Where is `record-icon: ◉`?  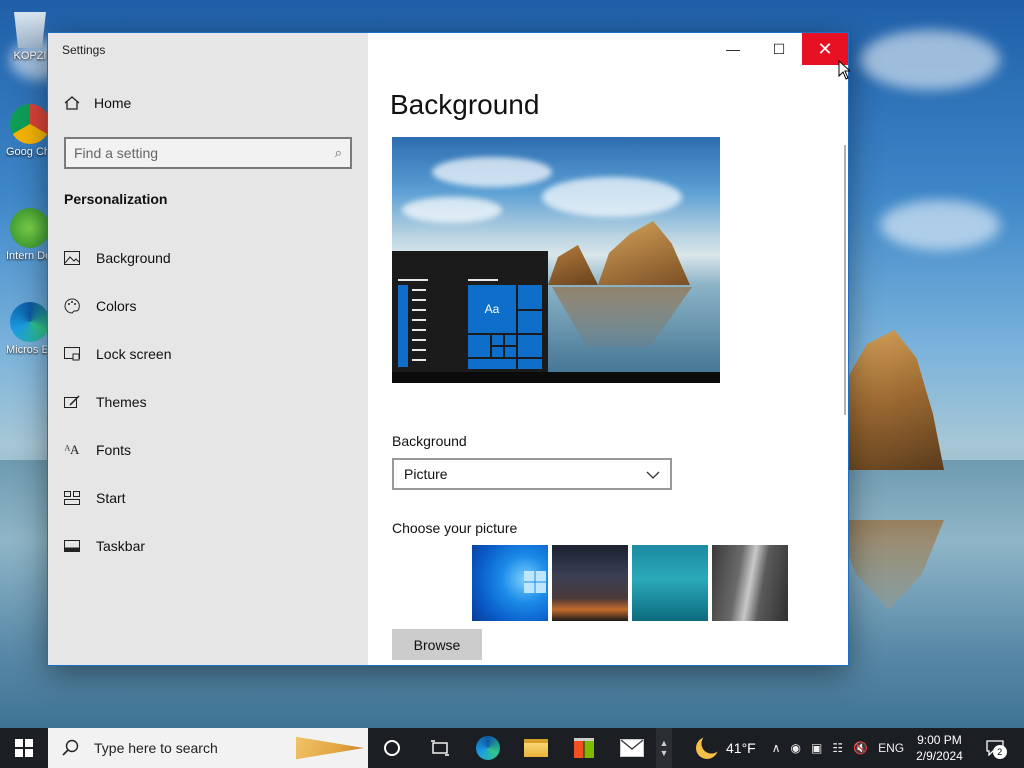
record-icon: ◉ is located at coordinates (796, 748).